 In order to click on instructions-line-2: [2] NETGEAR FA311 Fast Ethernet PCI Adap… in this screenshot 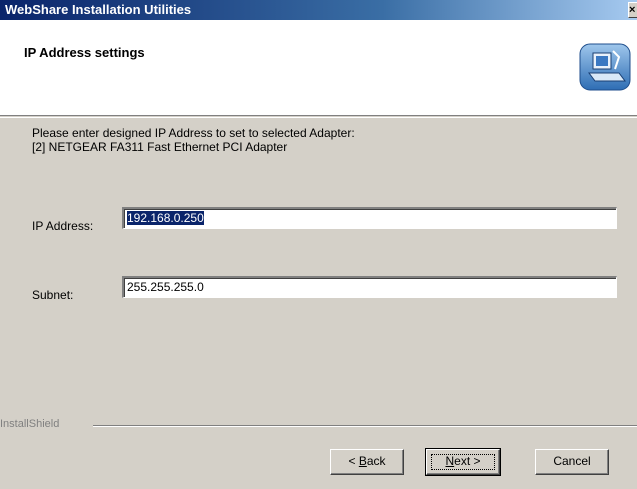, I will do `click(160, 147)`.